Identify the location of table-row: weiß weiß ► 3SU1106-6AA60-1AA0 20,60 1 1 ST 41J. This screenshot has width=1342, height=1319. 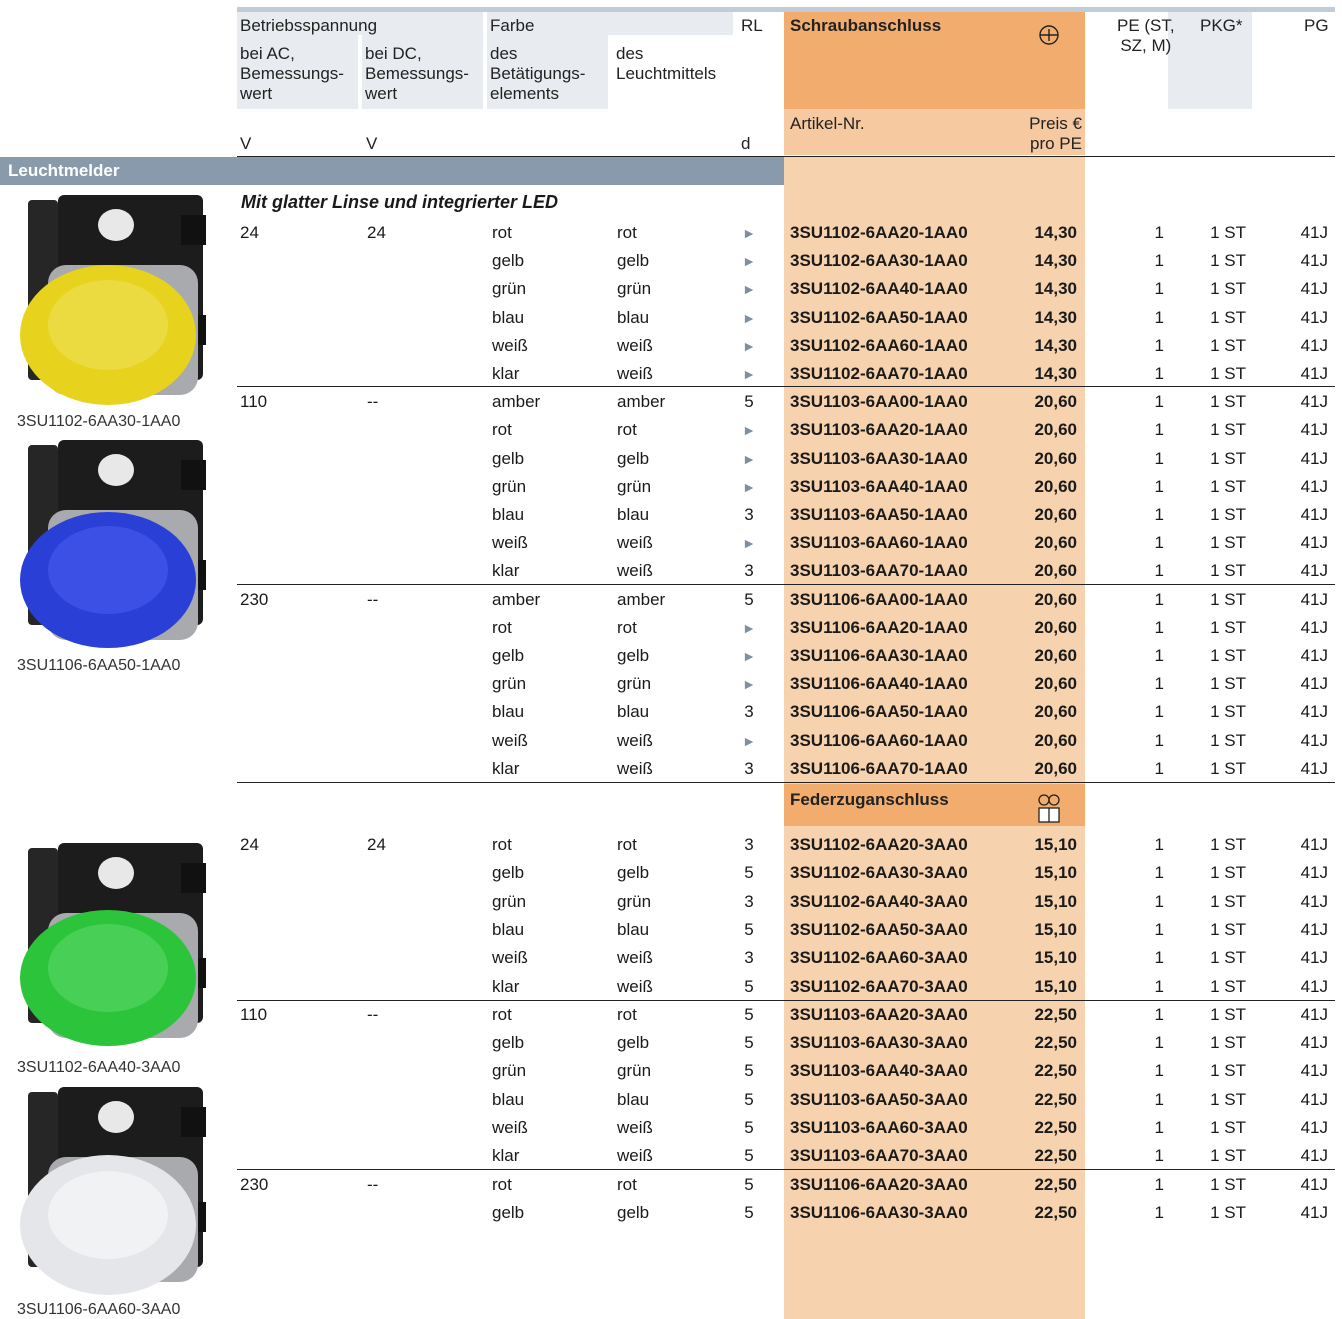
(671, 741).